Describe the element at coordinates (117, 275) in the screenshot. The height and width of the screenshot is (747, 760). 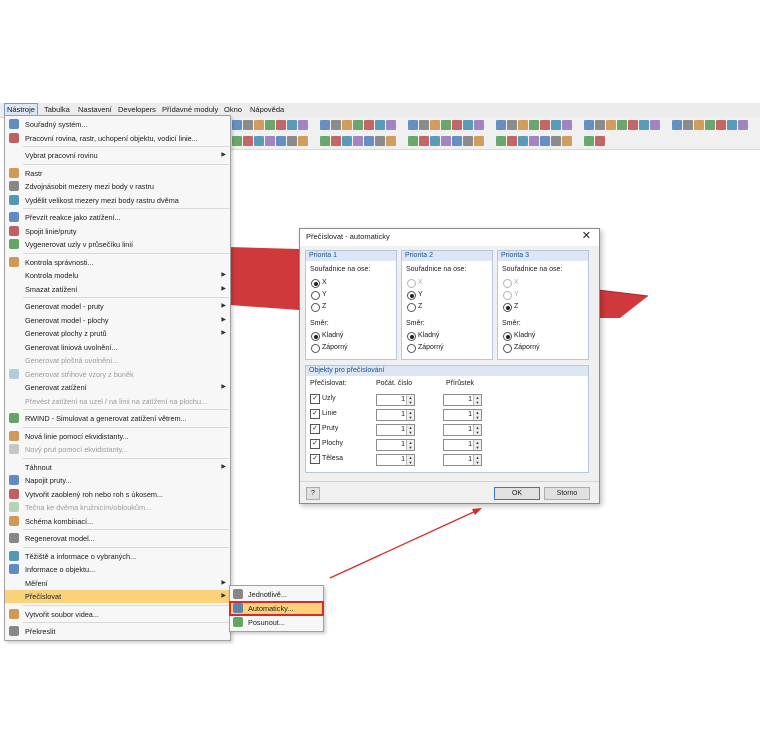
I see `menu-item-kontrola-modelu: Kontrola modelu ▶` at that location.